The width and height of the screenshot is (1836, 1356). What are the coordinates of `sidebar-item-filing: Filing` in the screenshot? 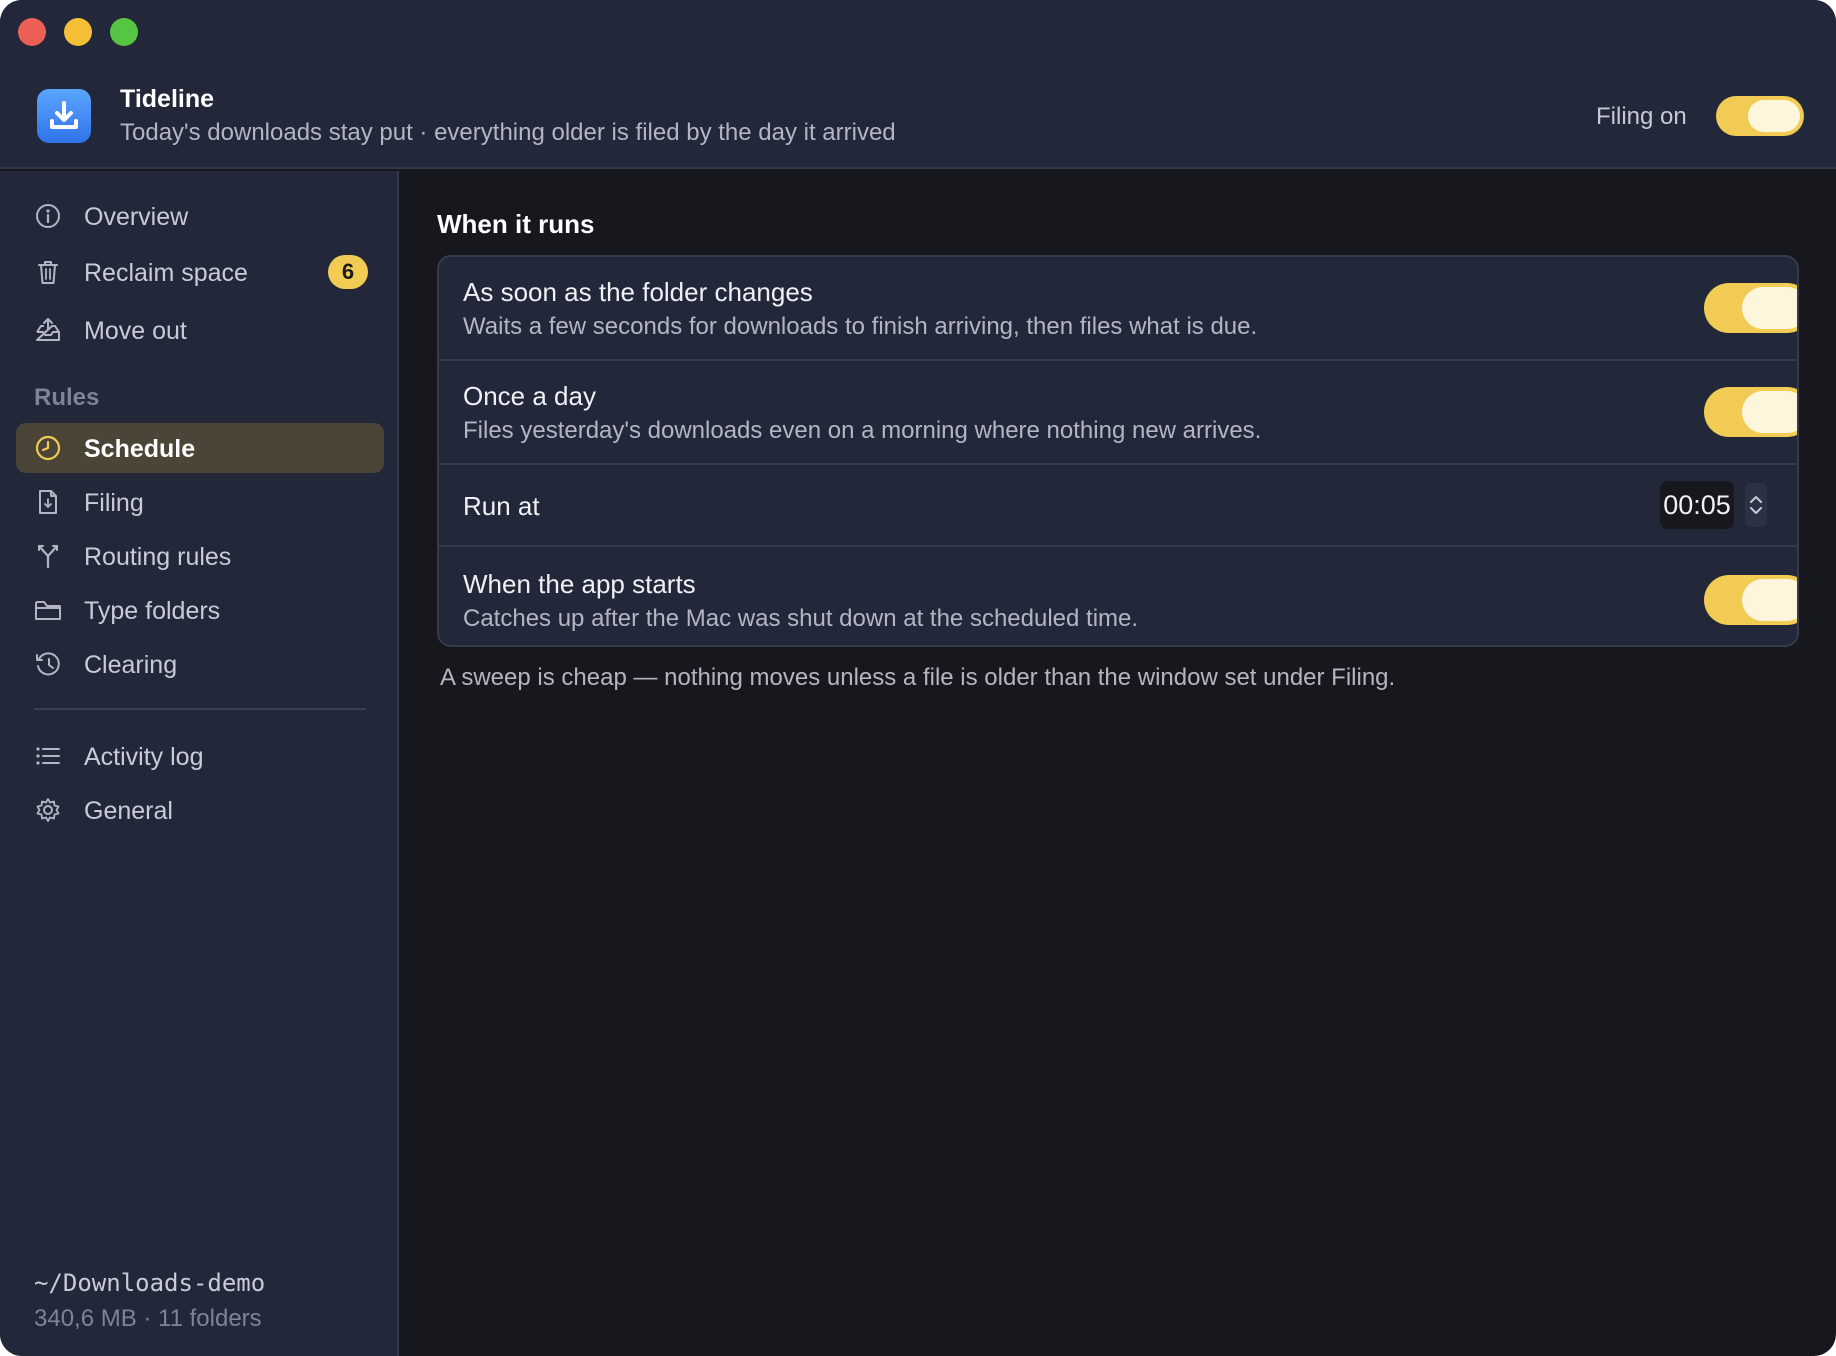 It's located at (200, 502).